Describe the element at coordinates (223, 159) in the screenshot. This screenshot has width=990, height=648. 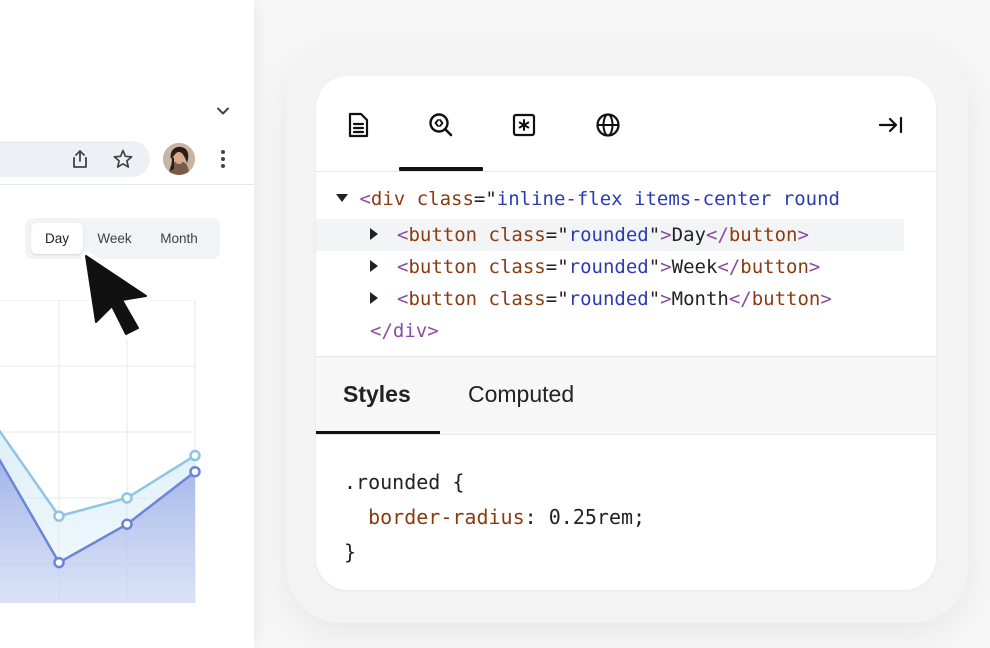
I see `more-vert-icon` at that location.